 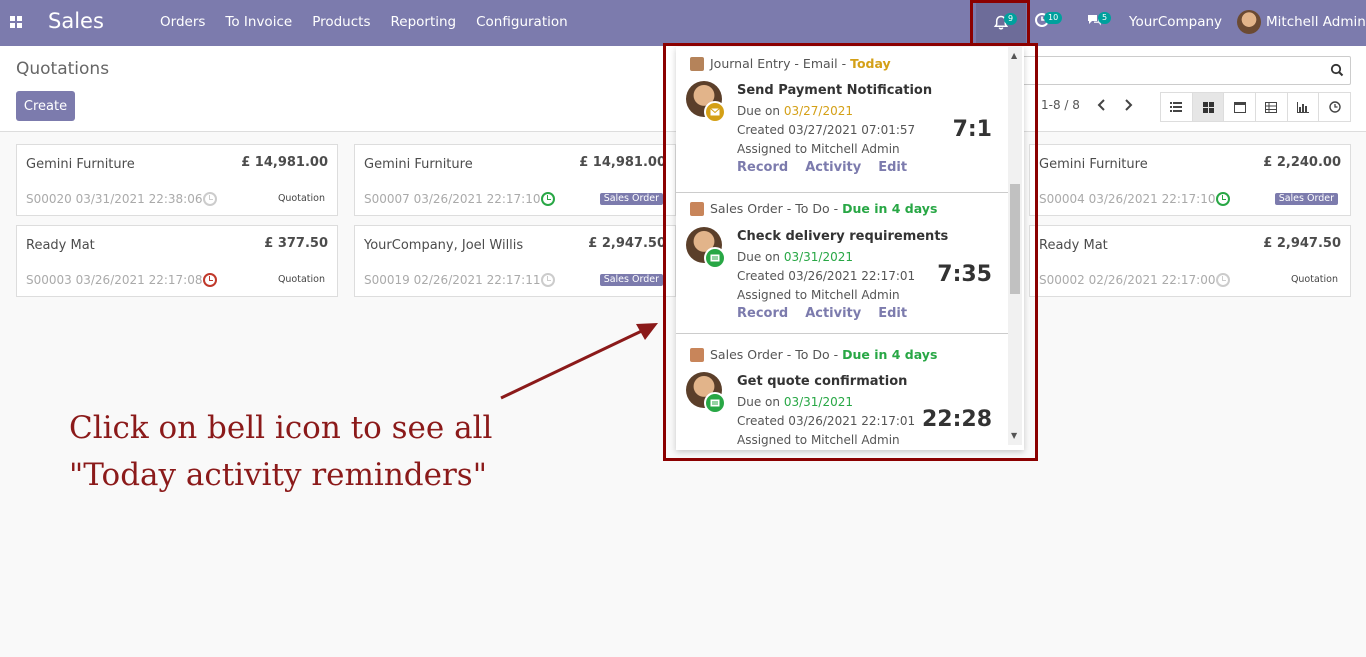 I want to click on pager-previous-icon, so click(x=1102, y=105).